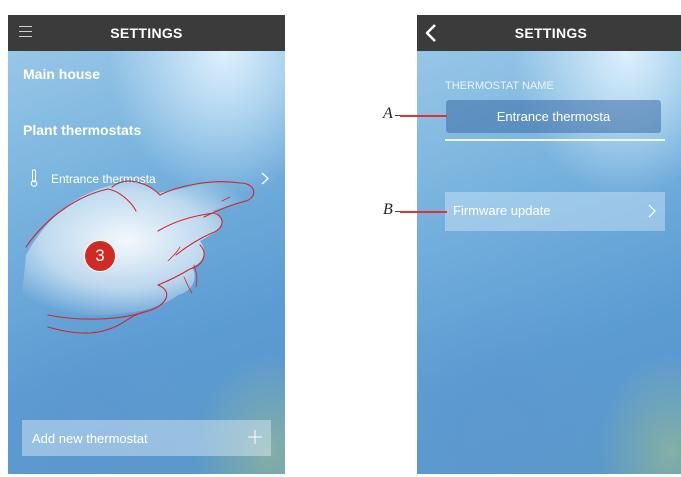 The width and height of the screenshot is (681, 477). Describe the element at coordinates (90, 438) in the screenshot. I see `add-thermostat-label: Add new thermostat` at that location.